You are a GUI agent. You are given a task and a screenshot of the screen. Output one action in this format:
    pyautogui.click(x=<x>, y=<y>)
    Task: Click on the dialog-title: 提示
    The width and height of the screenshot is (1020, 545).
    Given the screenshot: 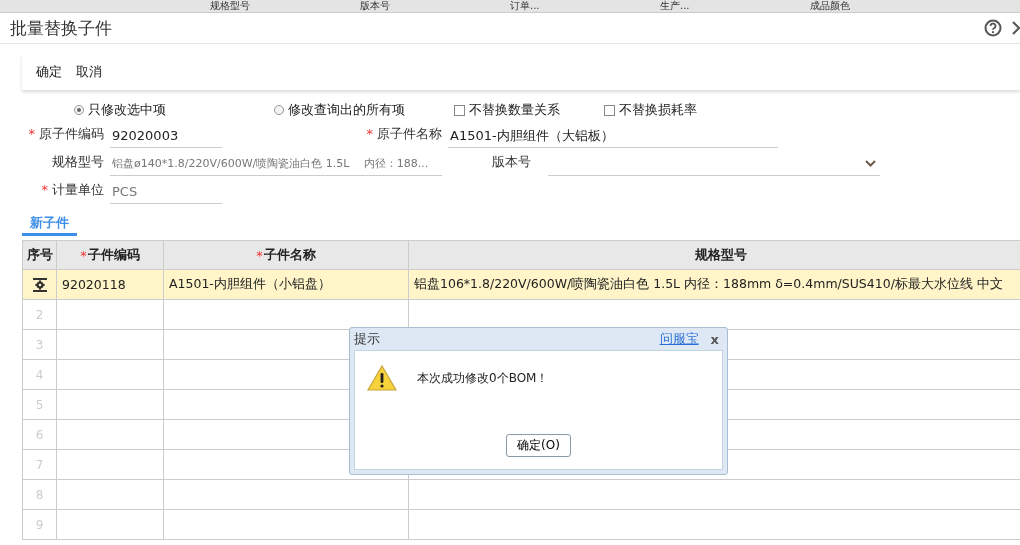 What is the action you would take?
    pyautogui.click(x=367, y=339)
    